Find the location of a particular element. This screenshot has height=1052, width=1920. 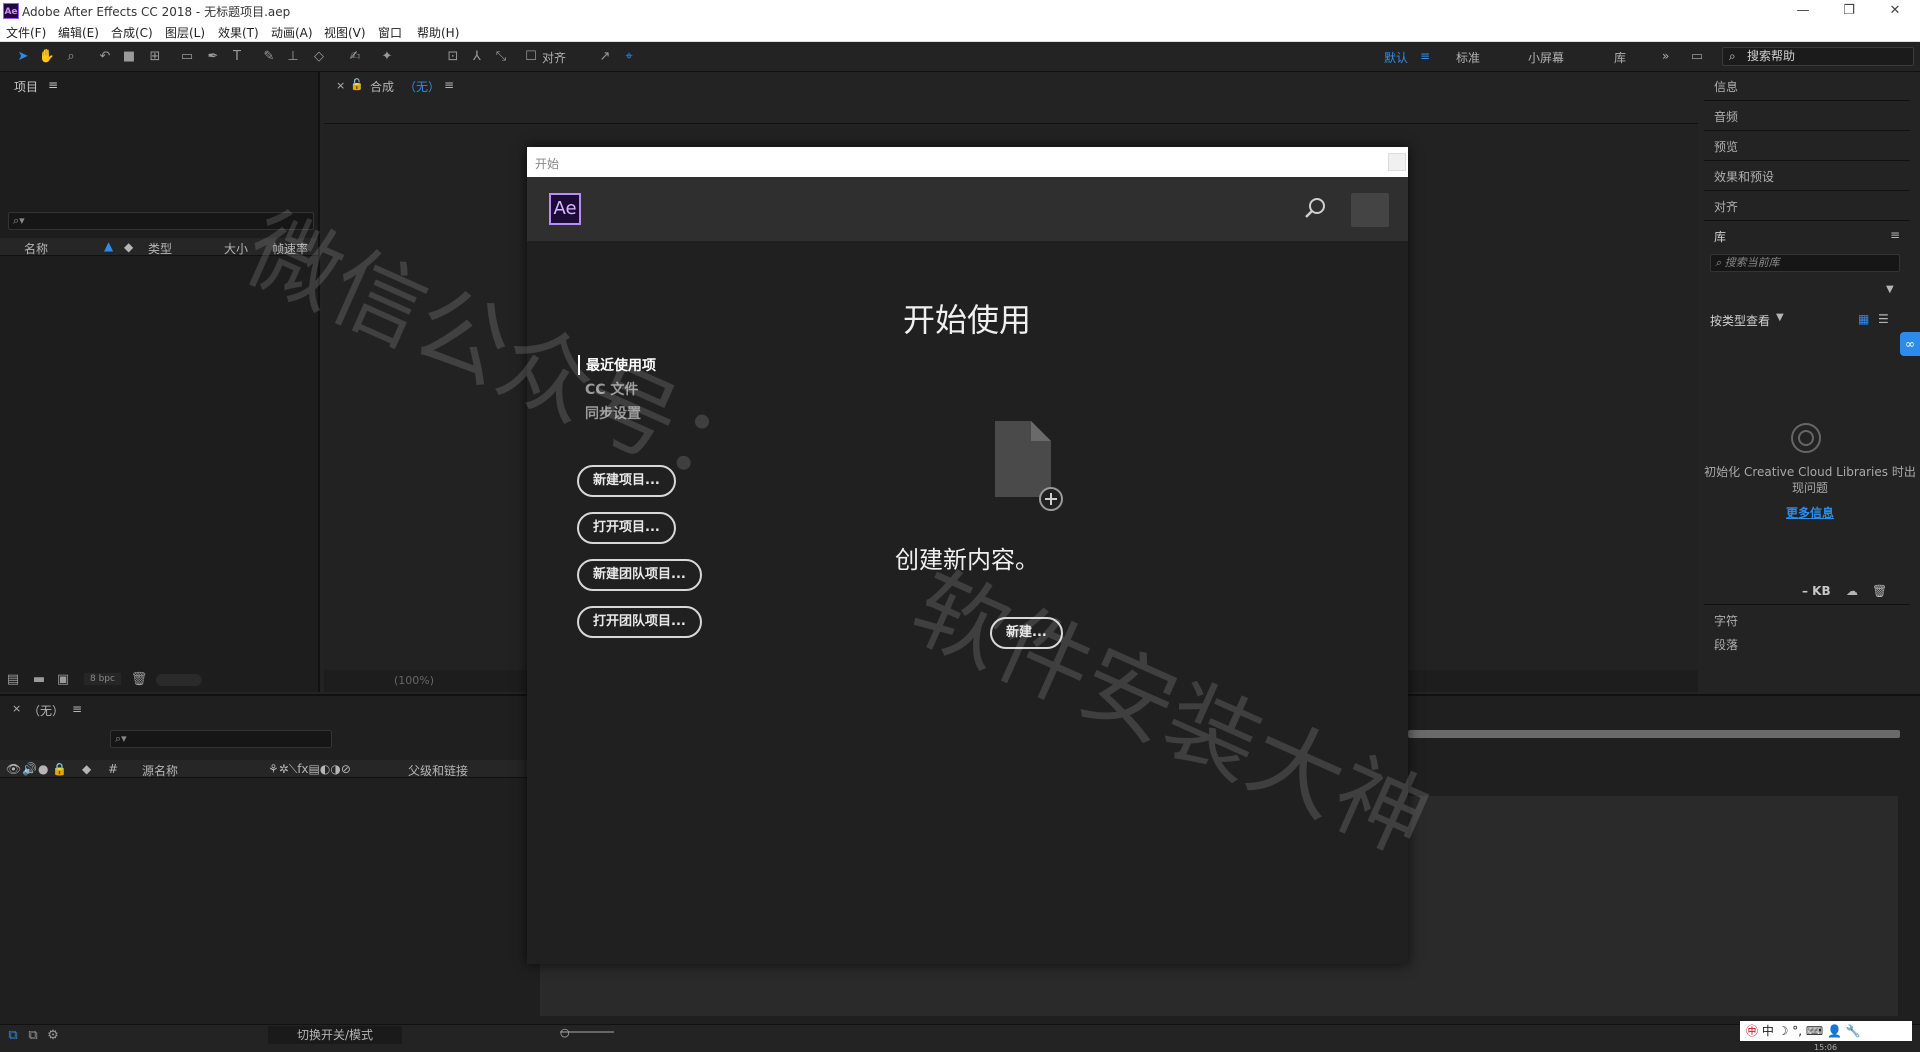

more-workspaces-icon: » is located at coordinates (1665, 56).